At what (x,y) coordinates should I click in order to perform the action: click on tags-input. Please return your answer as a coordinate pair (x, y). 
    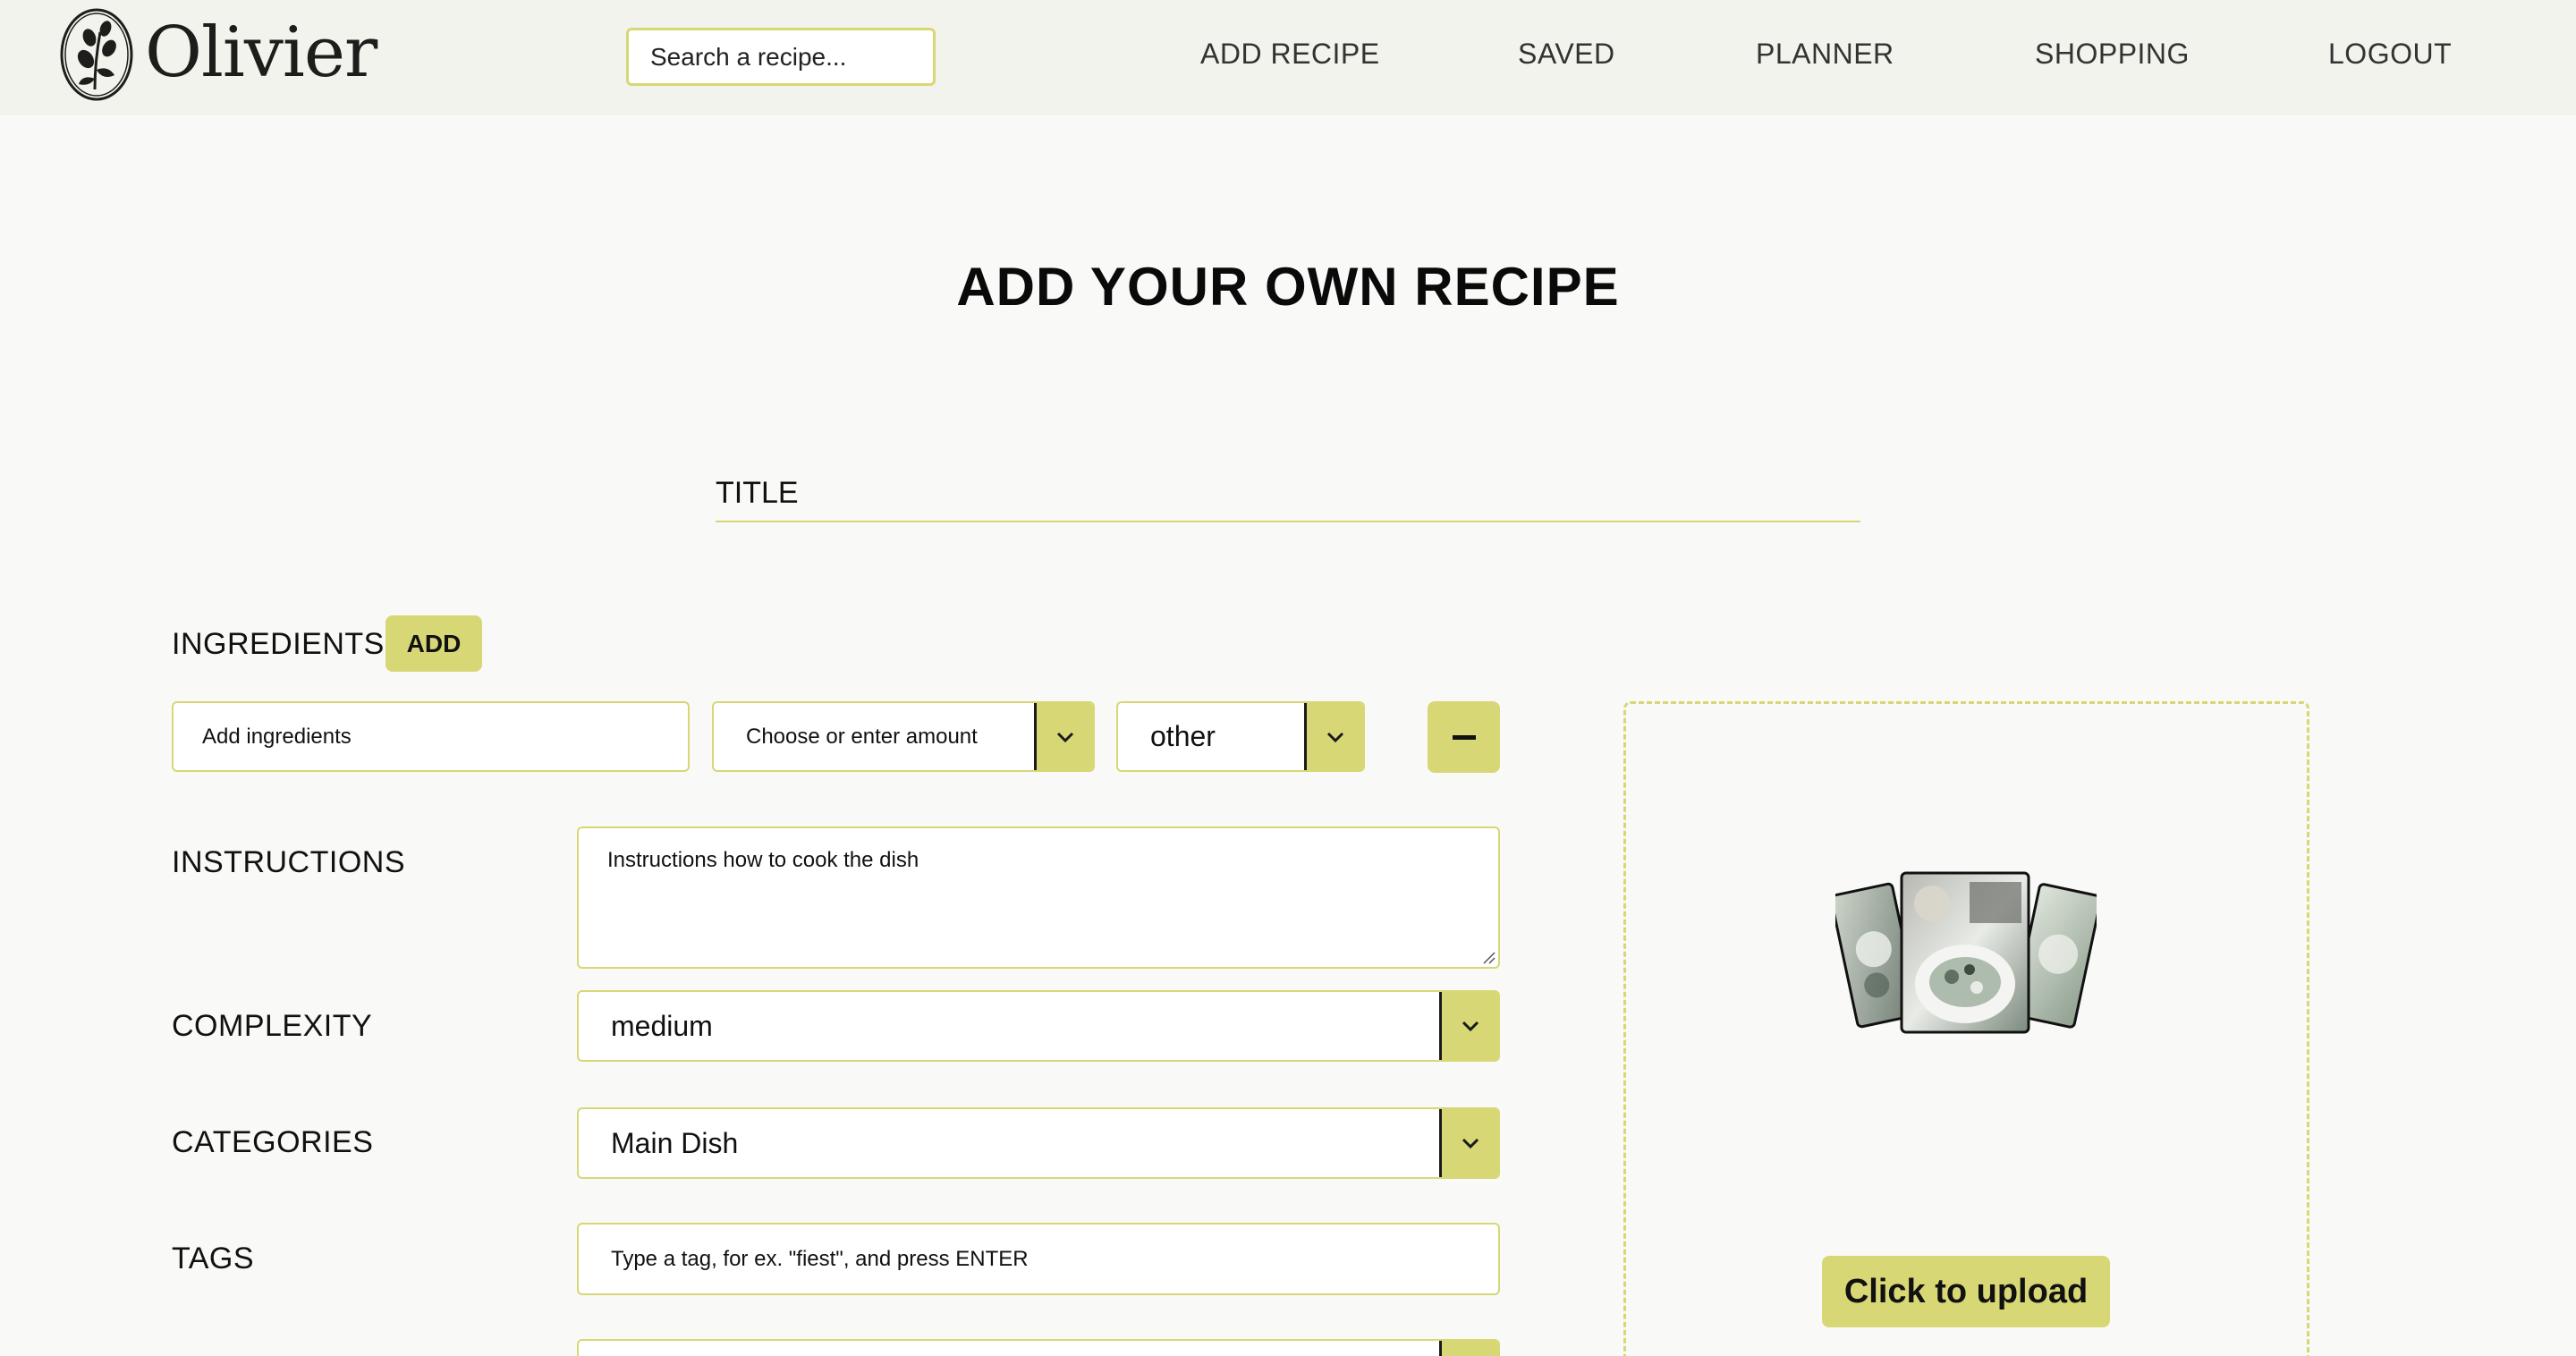
    Looking at the image, I should click on (1038, 1259).